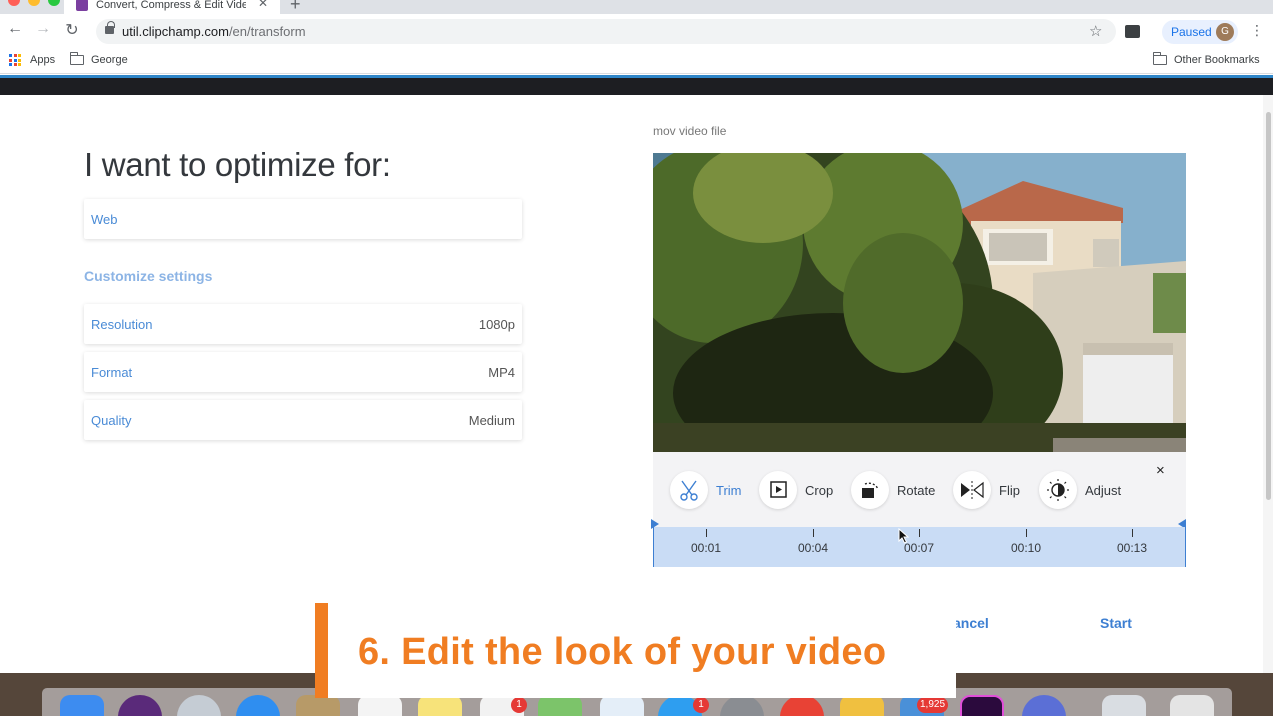 This screenshot has height=716, width=1273. I want to click on crop-icon, so click(778, 490).